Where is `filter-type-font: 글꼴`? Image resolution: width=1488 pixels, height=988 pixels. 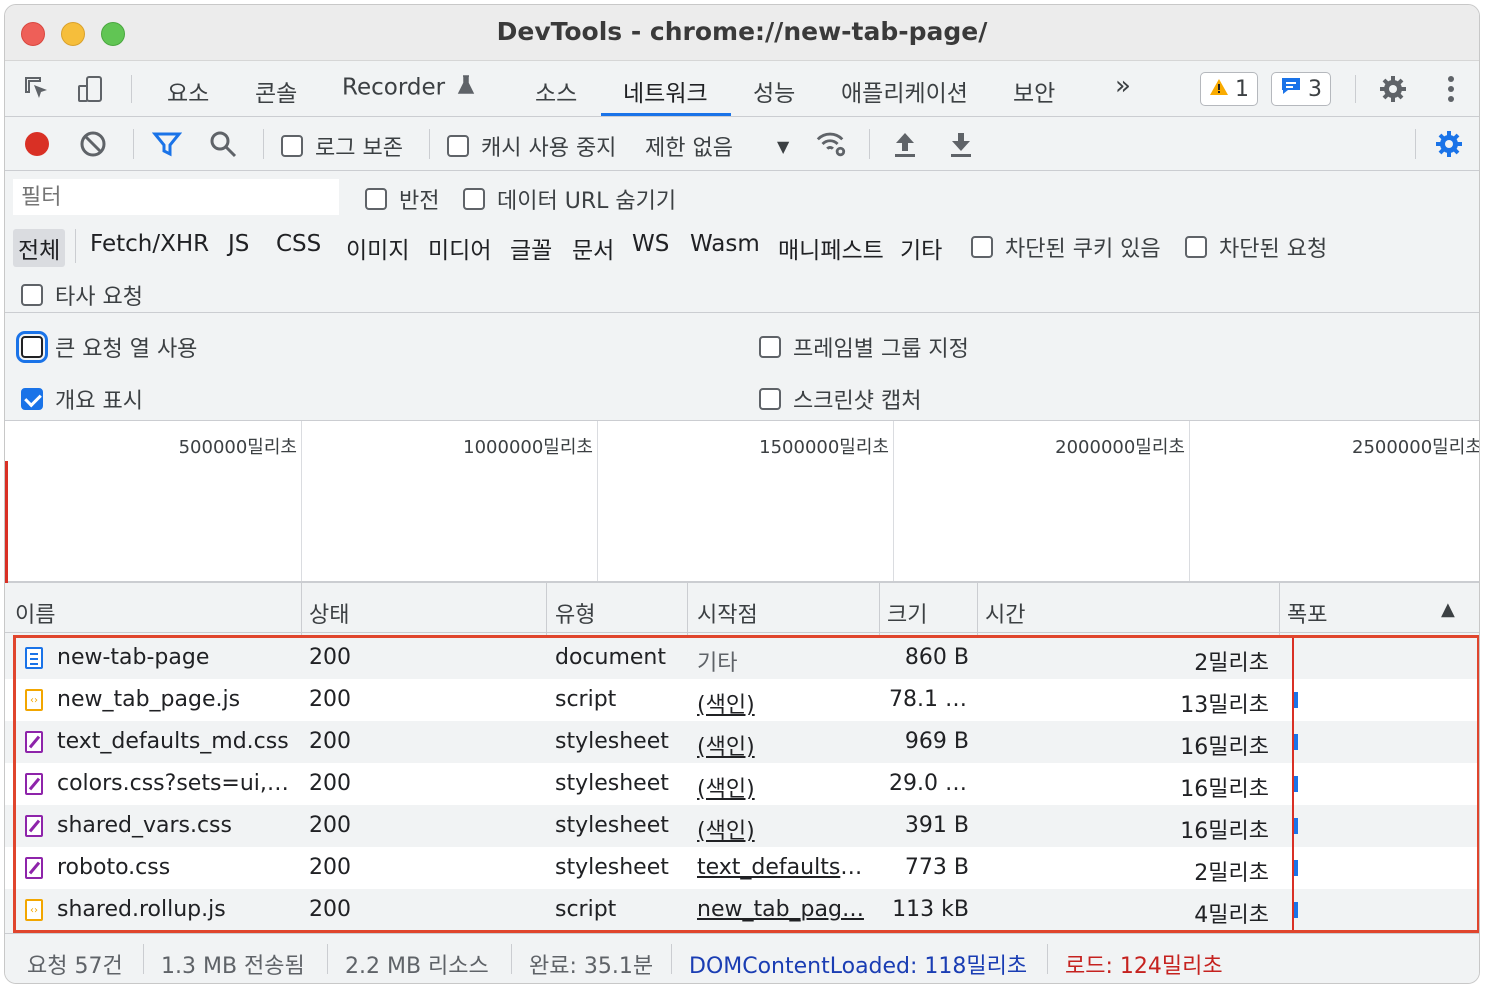
filter-type-font: 글꼴 is located at coordinates (531, 248).